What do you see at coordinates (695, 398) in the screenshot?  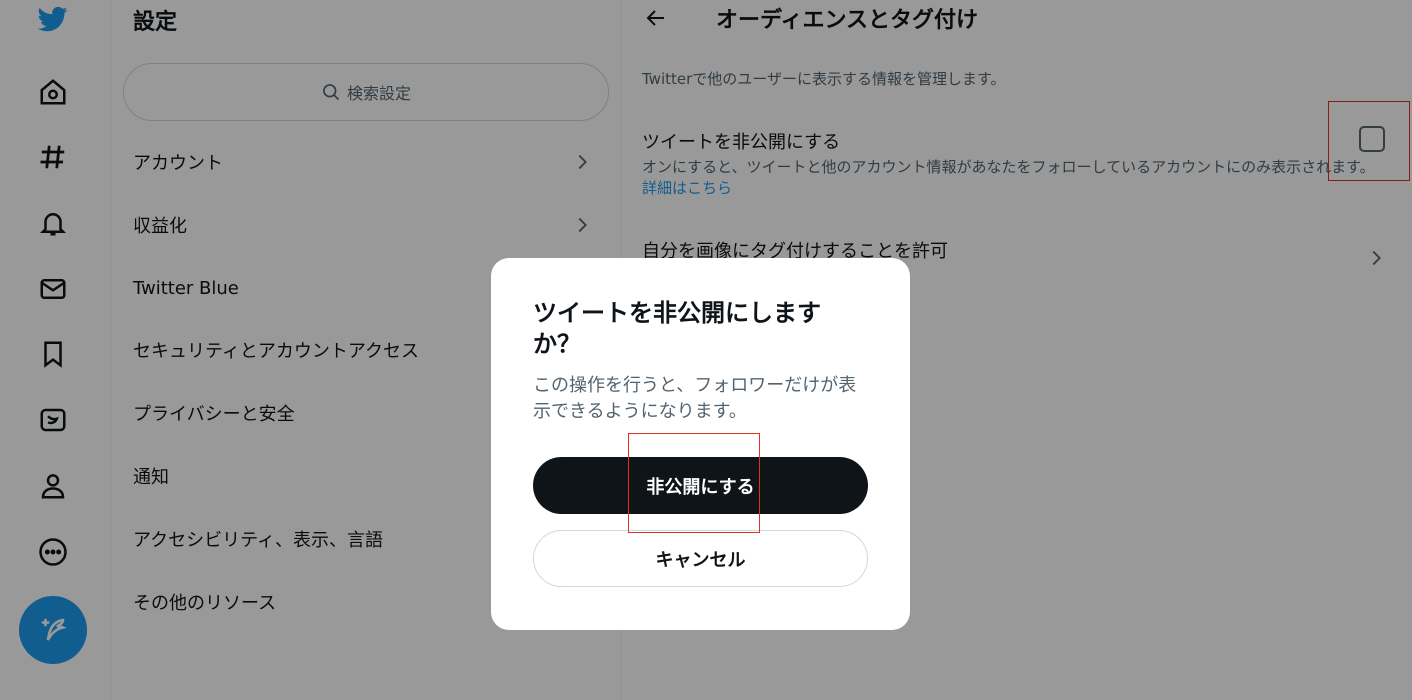 I see `dialog-text: この操作を行うと、フォロワーだけが表示できるようになります。` at bounding box center [695, 398].